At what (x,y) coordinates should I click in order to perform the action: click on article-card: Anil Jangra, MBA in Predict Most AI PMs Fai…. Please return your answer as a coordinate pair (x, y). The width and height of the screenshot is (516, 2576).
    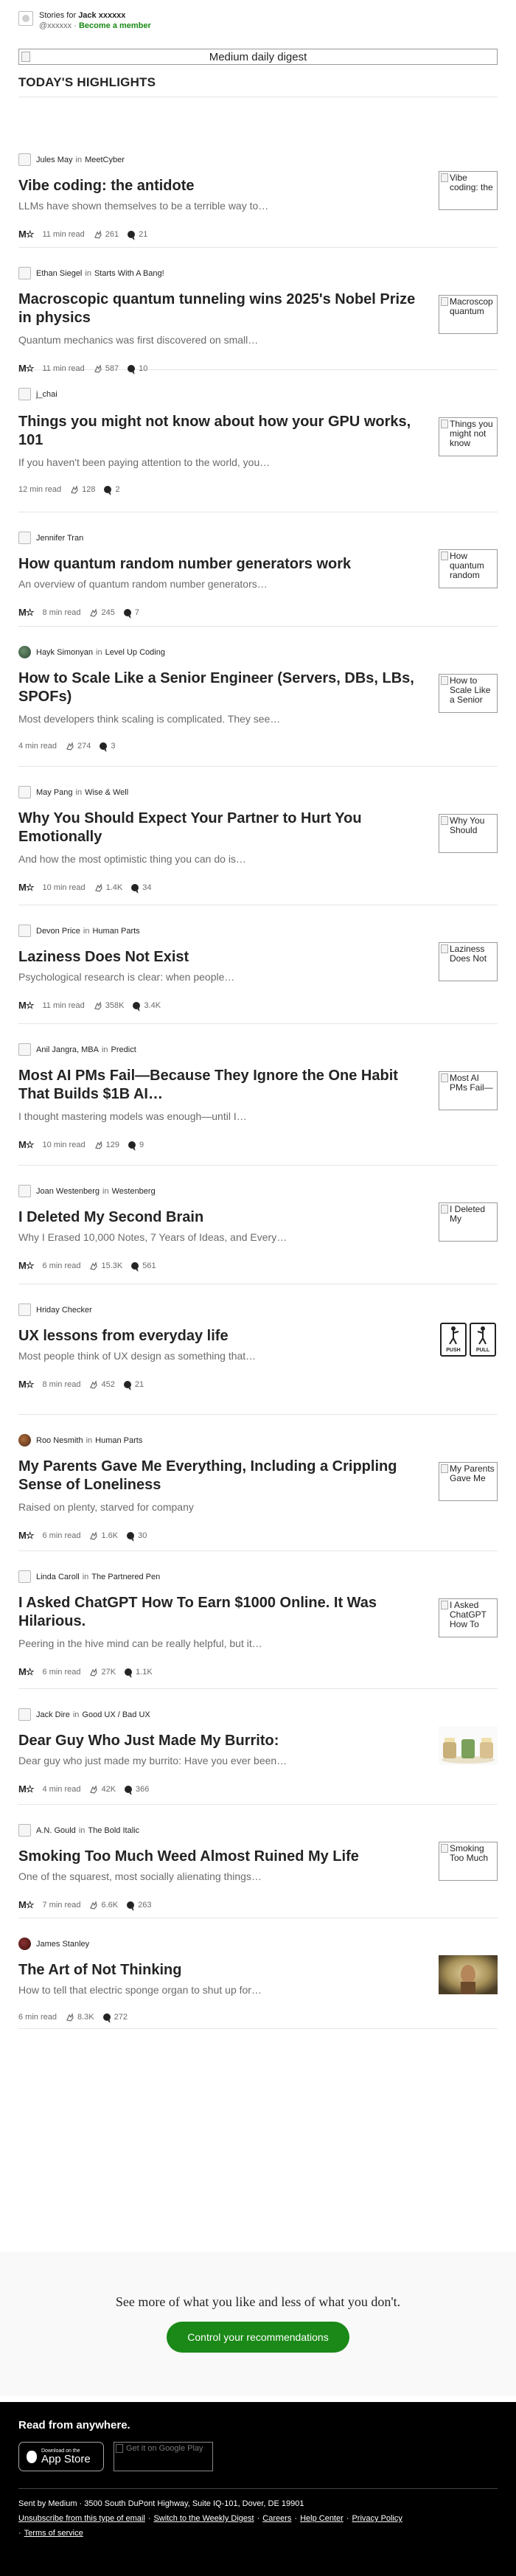
    Looking at the image, I should click on (258, 1095).